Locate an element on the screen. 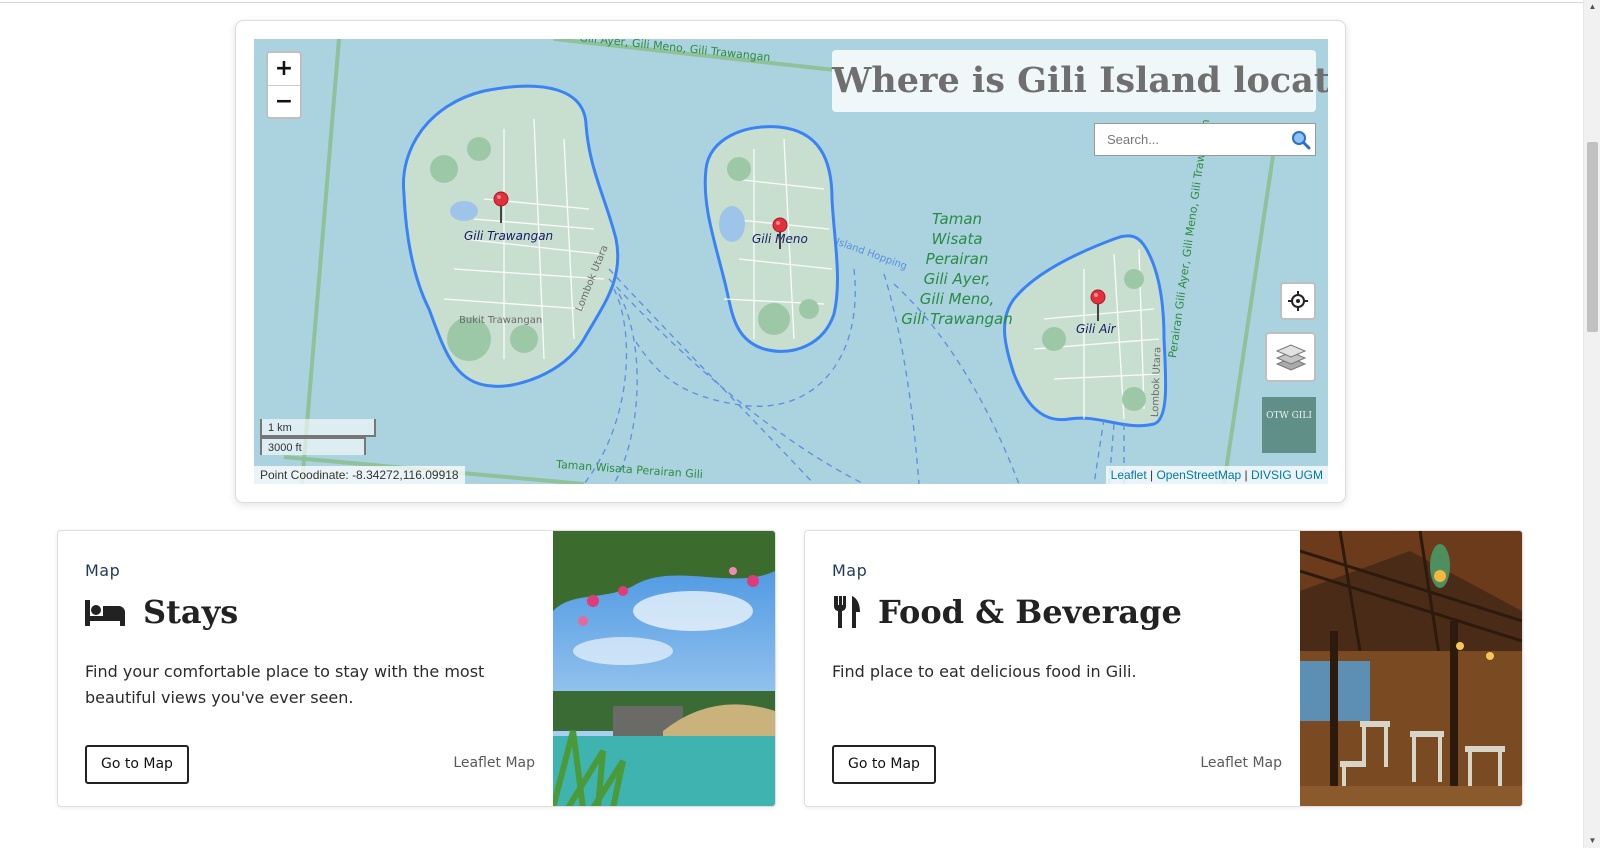 This screenshot has height=848, width=1600. map-scale: 1 km 3000 ft is located at coordinates (318, 437).